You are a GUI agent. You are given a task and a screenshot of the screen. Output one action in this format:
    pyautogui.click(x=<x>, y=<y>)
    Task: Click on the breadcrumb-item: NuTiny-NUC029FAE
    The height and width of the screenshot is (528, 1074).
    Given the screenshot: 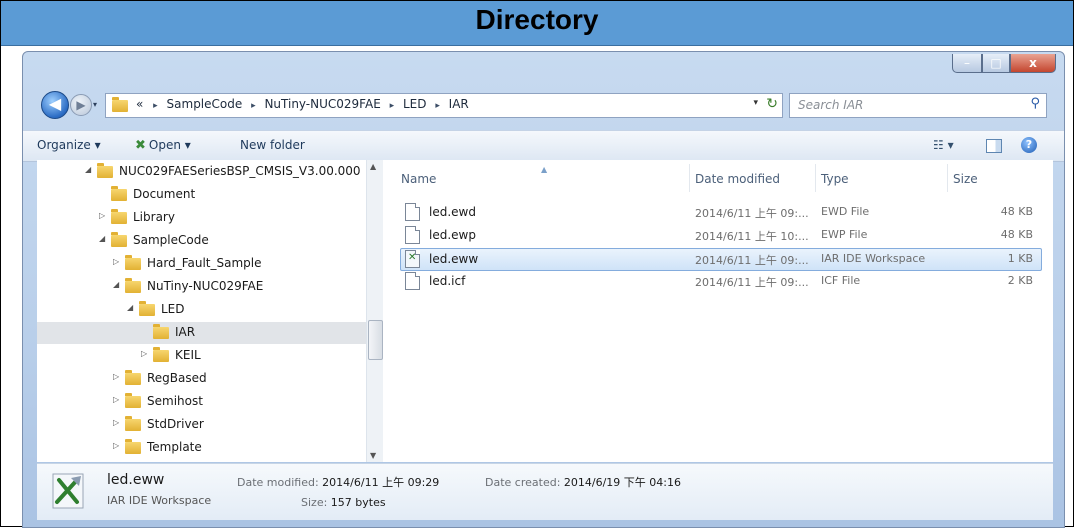 What is the action you would take?
    pyautogui.click(x=322, y=104)
    